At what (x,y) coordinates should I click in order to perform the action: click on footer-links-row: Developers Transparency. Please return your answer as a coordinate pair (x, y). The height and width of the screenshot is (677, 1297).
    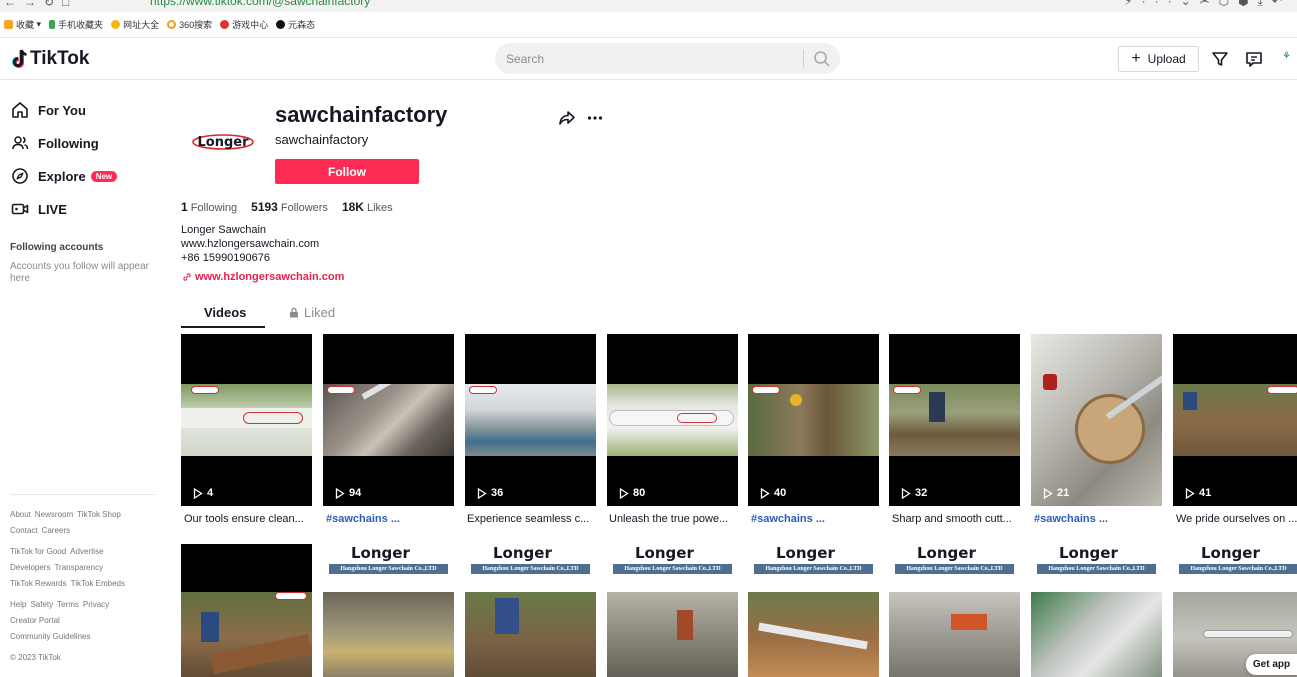
    Looking at the image, I should click on (58, 567).